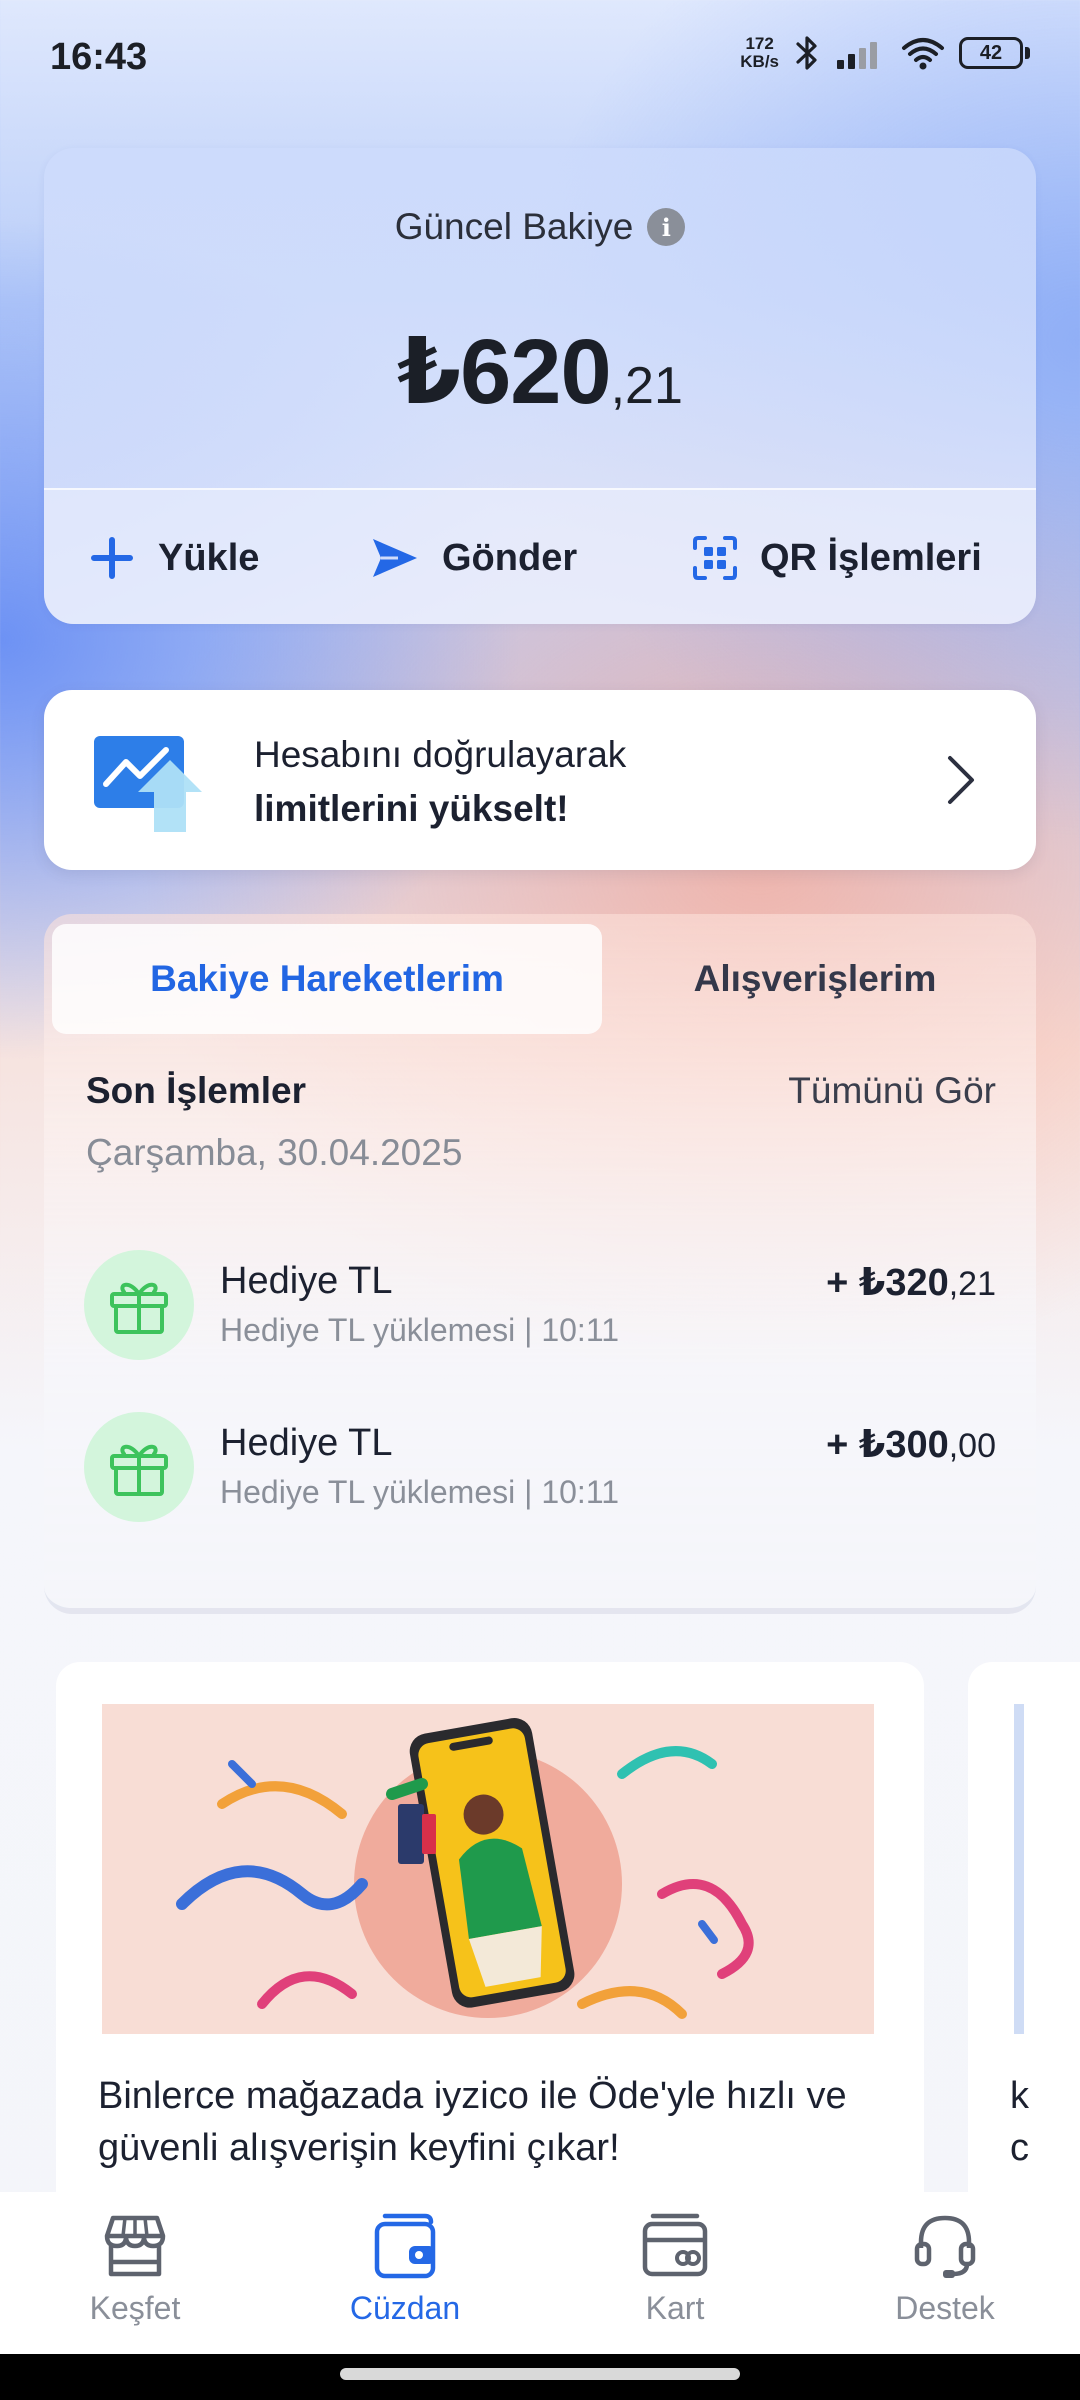 The width and height of the screenshot is (1080, 2400). What do you see at coordinates (892, 1091) in the screenshot?
I see `see-all-link: Tümünü Gör` at bounding box center [892, 1091].